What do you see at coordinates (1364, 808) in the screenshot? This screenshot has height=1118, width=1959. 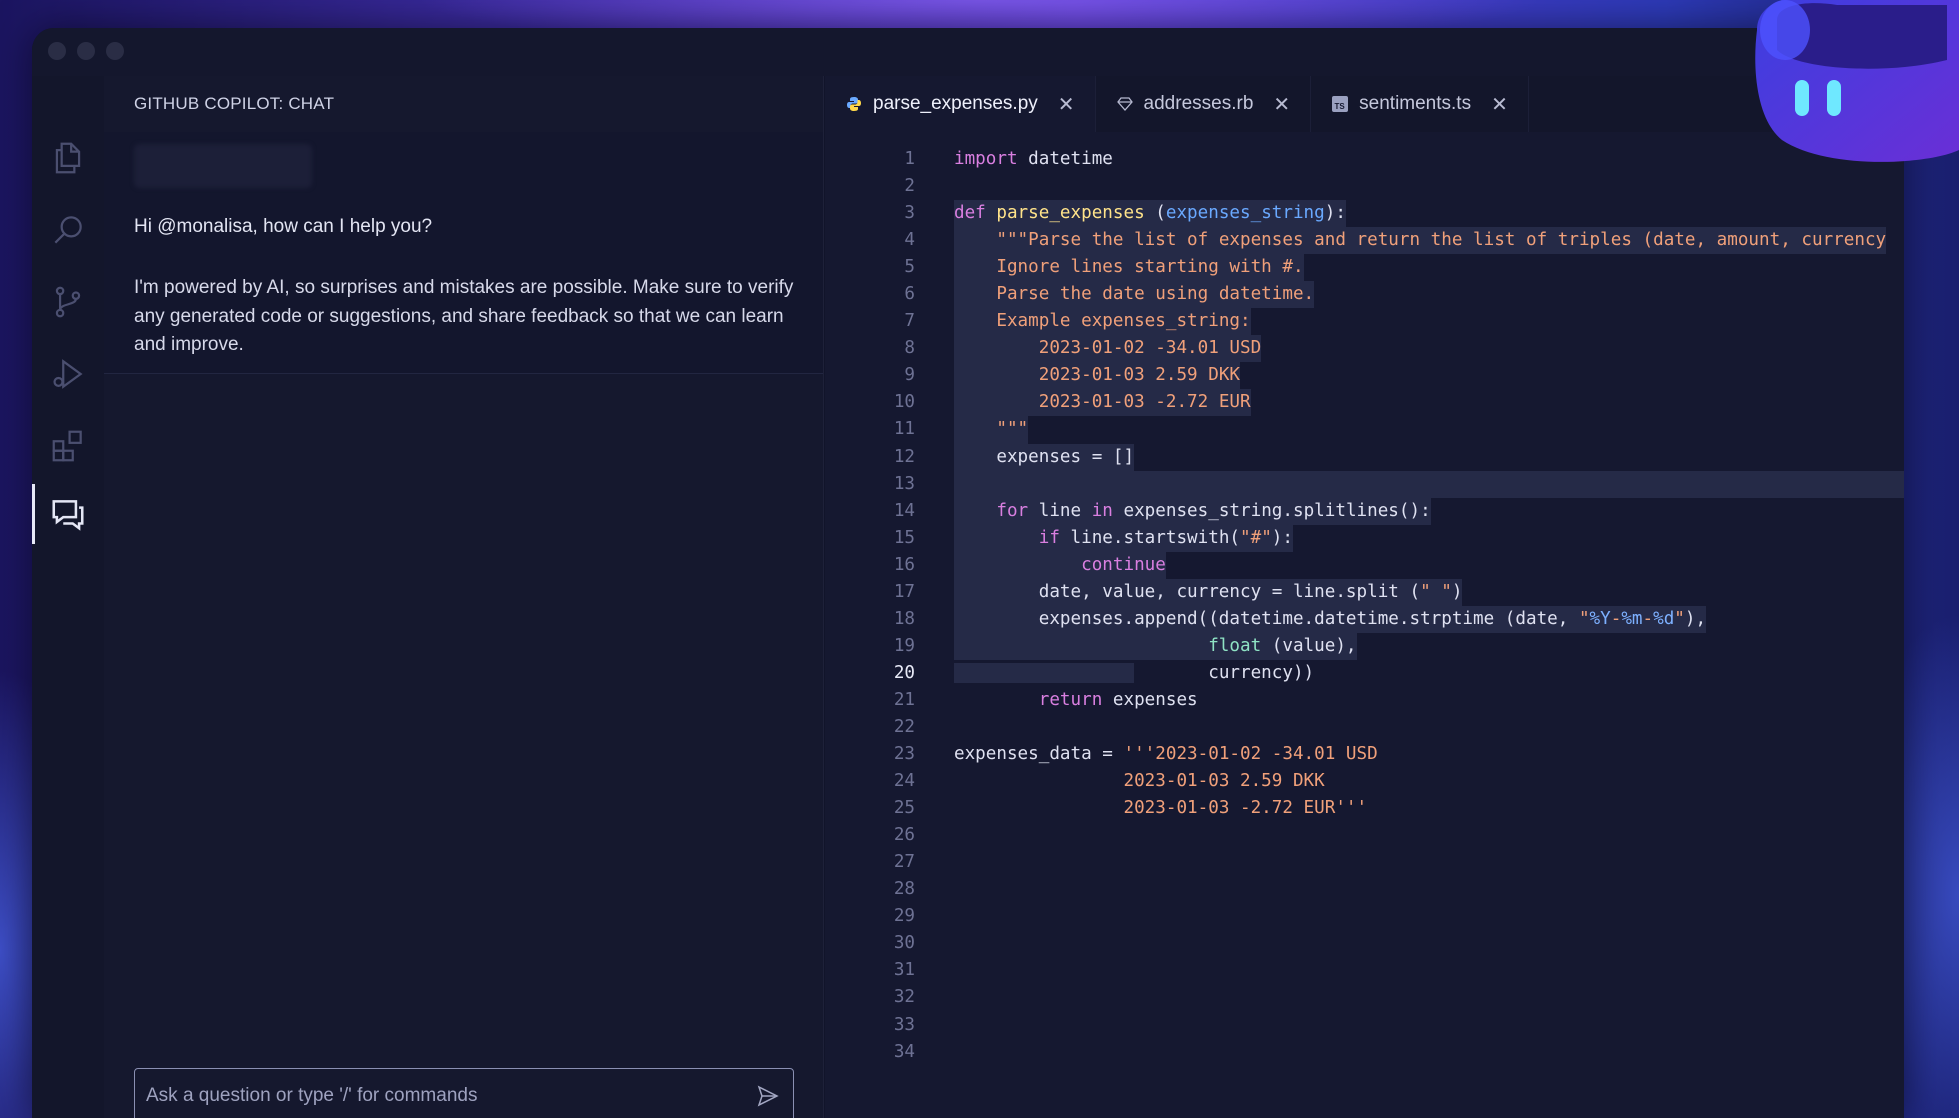 I see `code-line: 25 2023-01-03 -2.72 EUR'''` at bounding box center [1364, 808].